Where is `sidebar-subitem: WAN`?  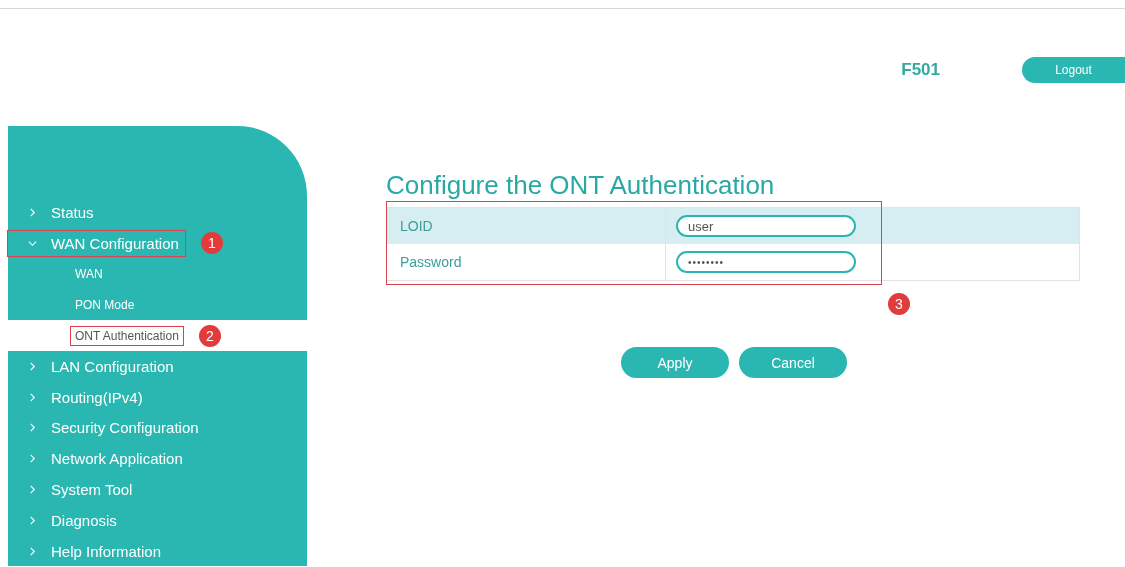
sidebar-subitem: WAN is located at coordinates (89, 274).